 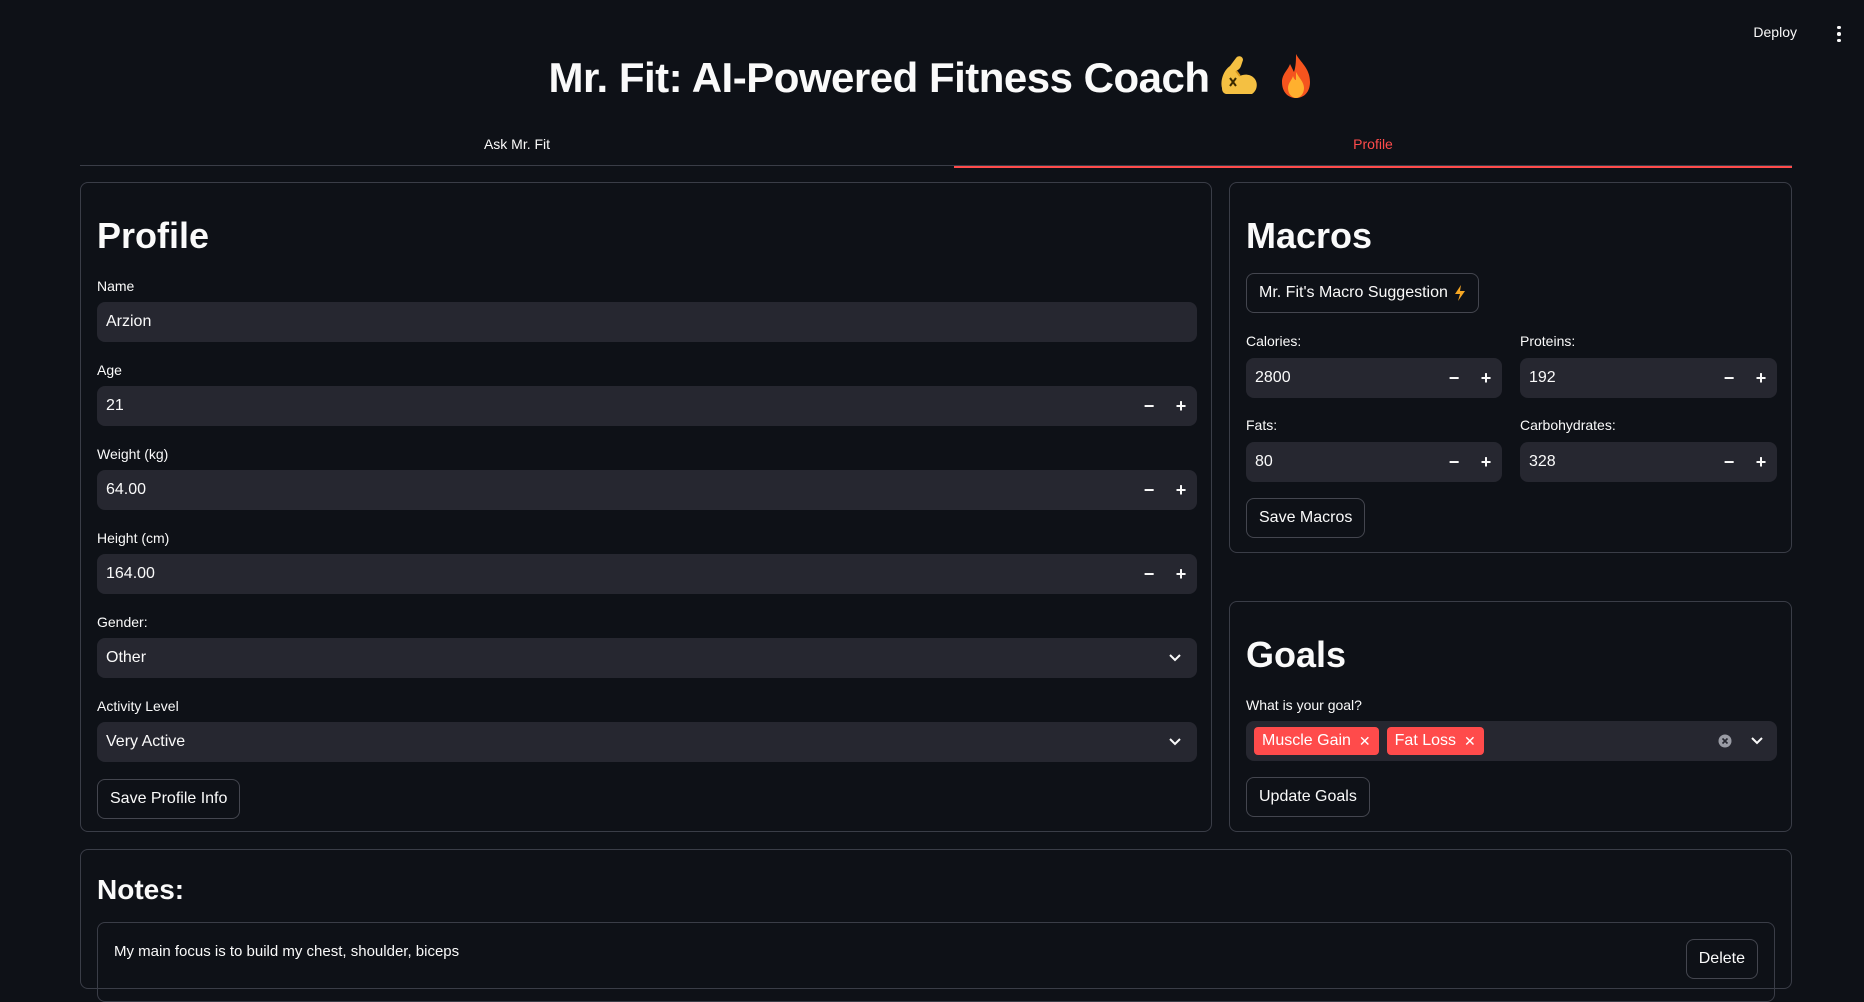 I want to click on save-profile-button: Save Profile Info, so click(x=169, y=799).